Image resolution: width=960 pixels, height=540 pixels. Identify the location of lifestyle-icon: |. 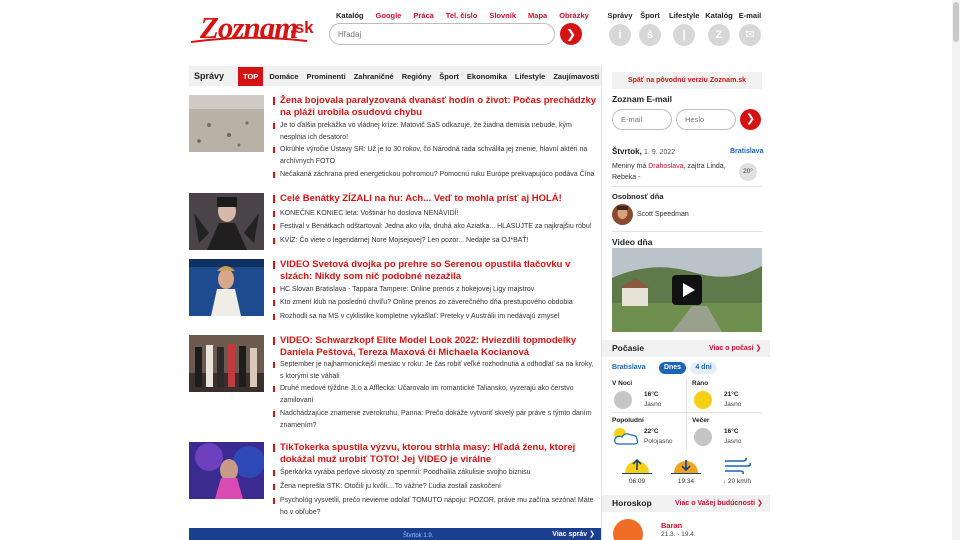
(684, 35).